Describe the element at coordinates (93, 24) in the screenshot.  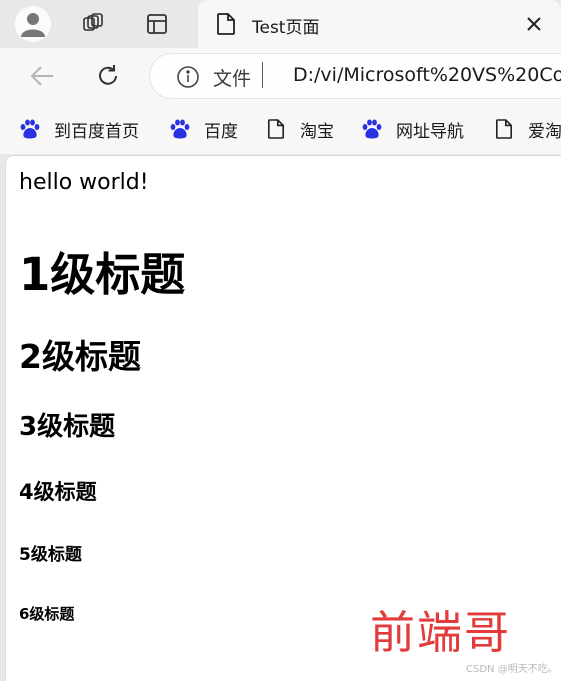
I see `workspaces-icon` at that location.